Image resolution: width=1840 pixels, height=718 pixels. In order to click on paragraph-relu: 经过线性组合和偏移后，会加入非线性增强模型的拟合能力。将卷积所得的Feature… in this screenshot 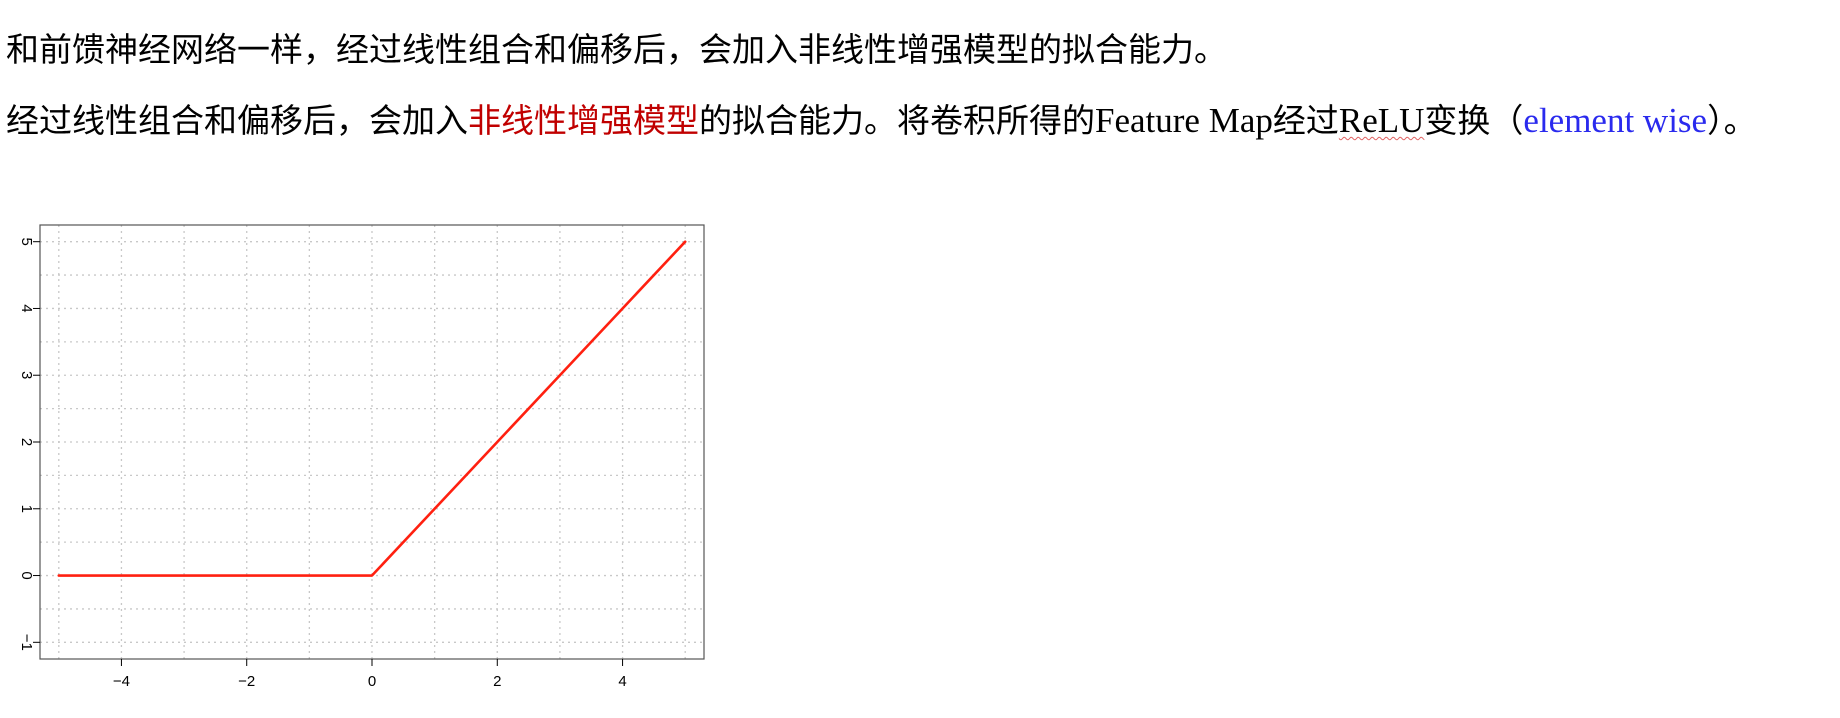, I will do `click(881, 121)`.